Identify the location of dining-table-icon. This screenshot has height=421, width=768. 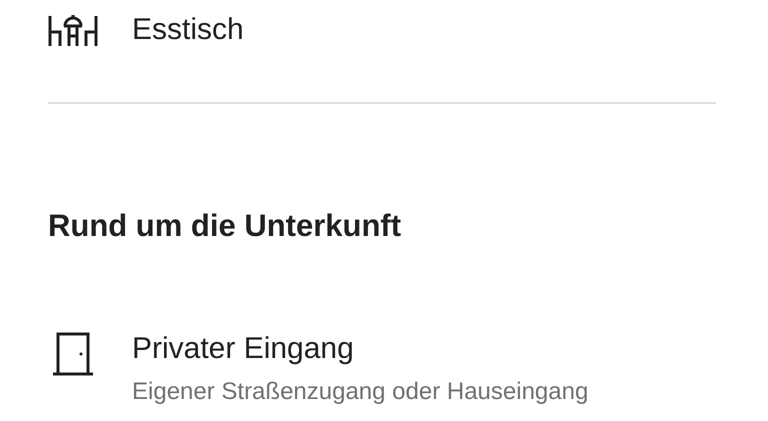
(73, 30).